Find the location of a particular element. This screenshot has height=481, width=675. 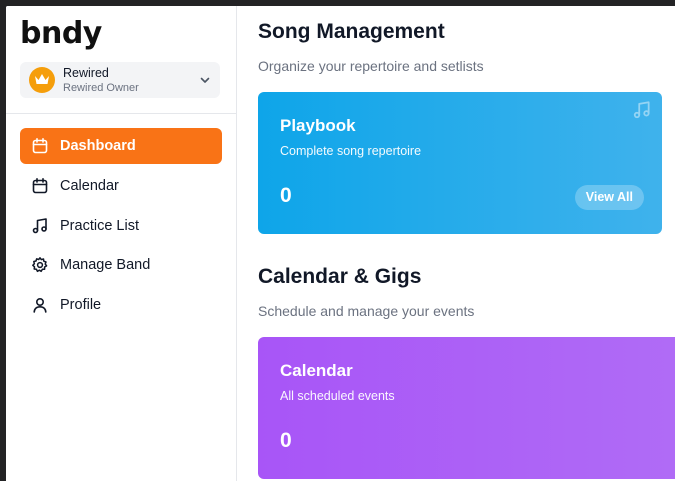

gear-icon is located at coordinates (40, 265).